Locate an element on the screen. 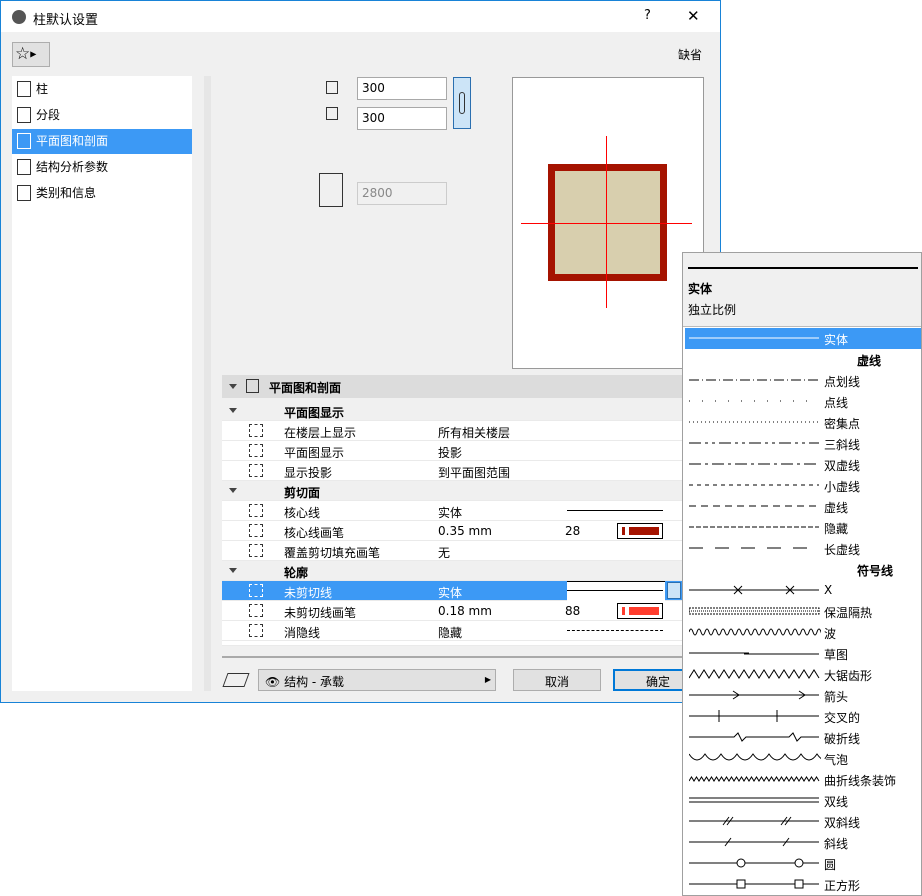 Image resolution: width=922 pixels, height=896 pixels. line-type-option: 箭头 is located at coordinates (803, 695).